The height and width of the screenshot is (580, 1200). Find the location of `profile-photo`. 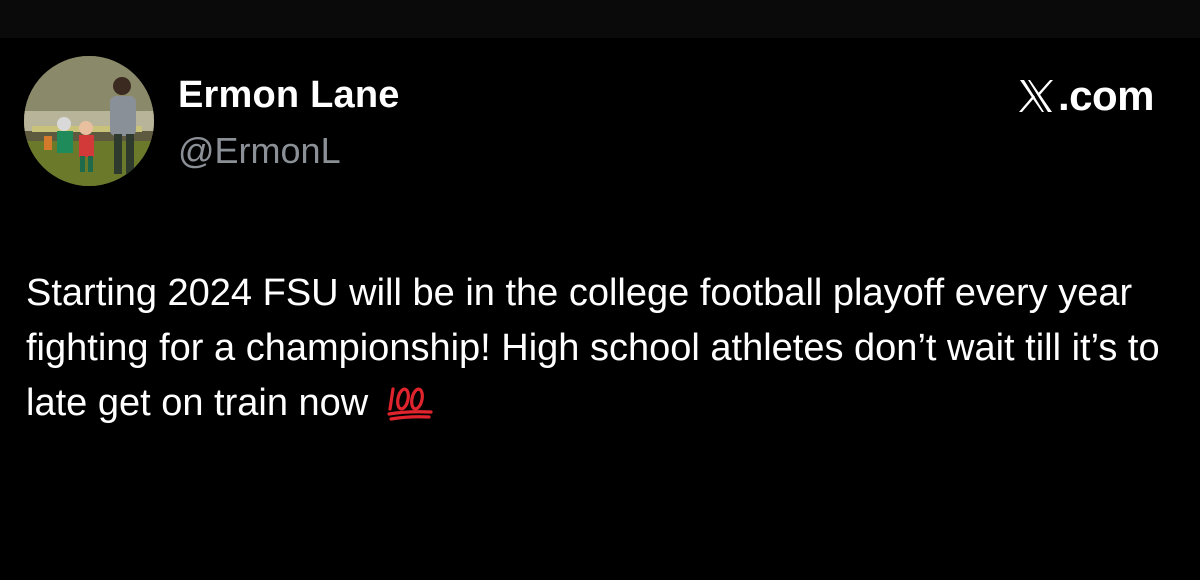

profile-photo is located at coordinates (89, 121).